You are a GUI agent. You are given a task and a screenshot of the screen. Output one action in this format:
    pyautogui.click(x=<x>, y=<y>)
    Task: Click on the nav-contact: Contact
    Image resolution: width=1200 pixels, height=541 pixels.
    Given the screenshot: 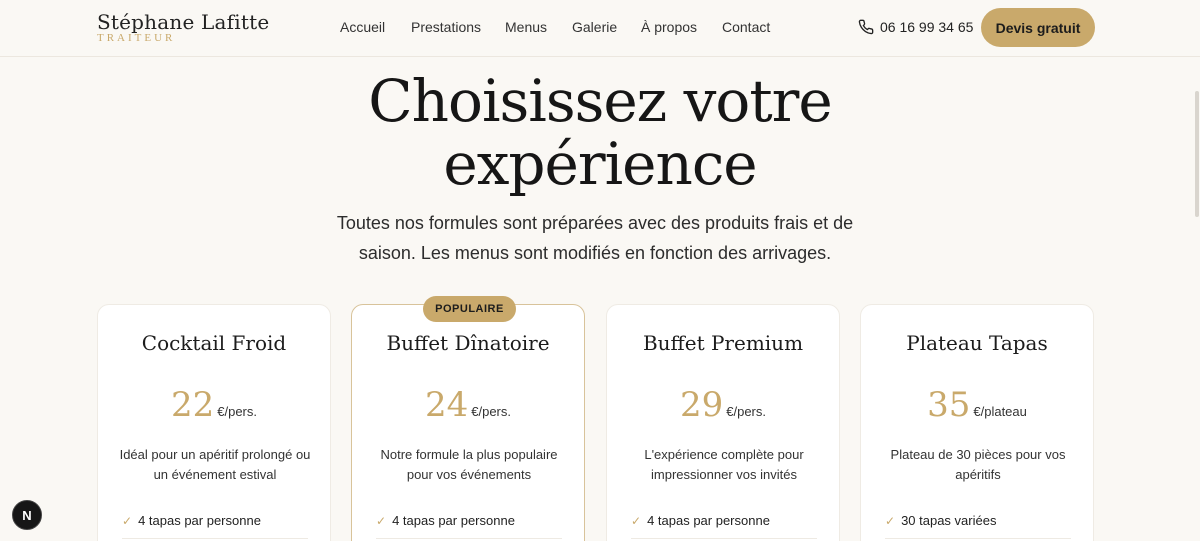 What is the action you would take?
    pyautogui.click(x=746, y=27)
    